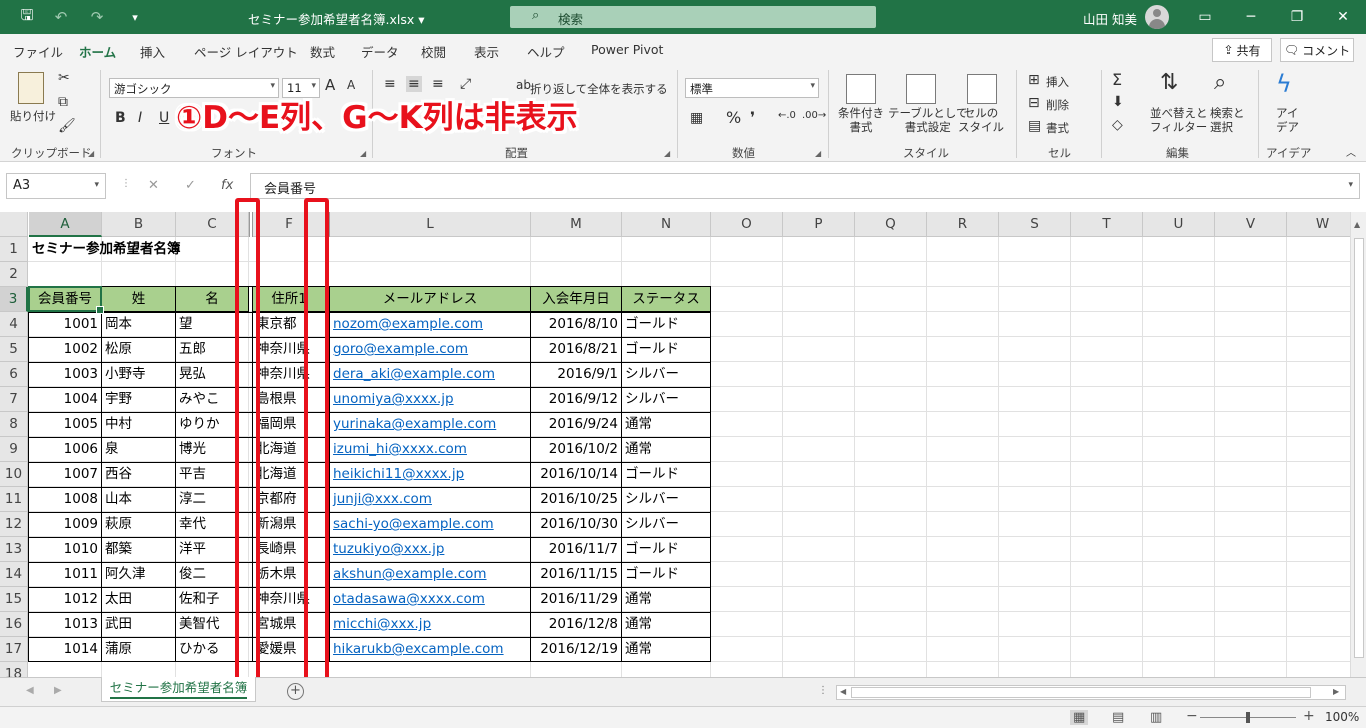  What do you see at coordinates (65, 524) in the screenshot?
I see `member-id-cell: 1009` at bounding box center [65, 524].